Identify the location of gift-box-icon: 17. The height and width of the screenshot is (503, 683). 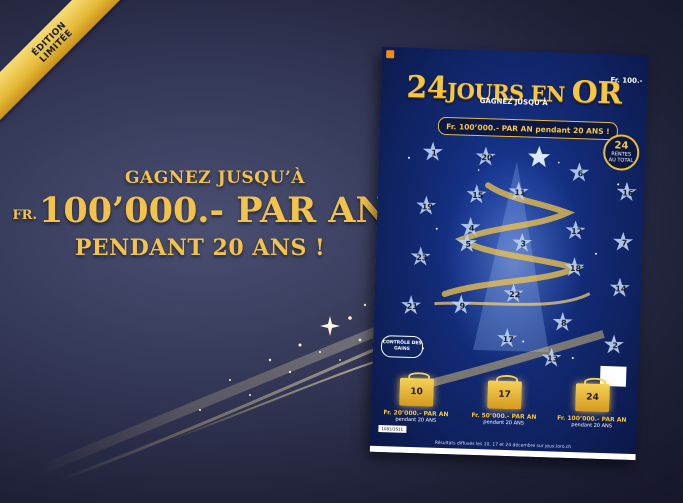
(504, 395).